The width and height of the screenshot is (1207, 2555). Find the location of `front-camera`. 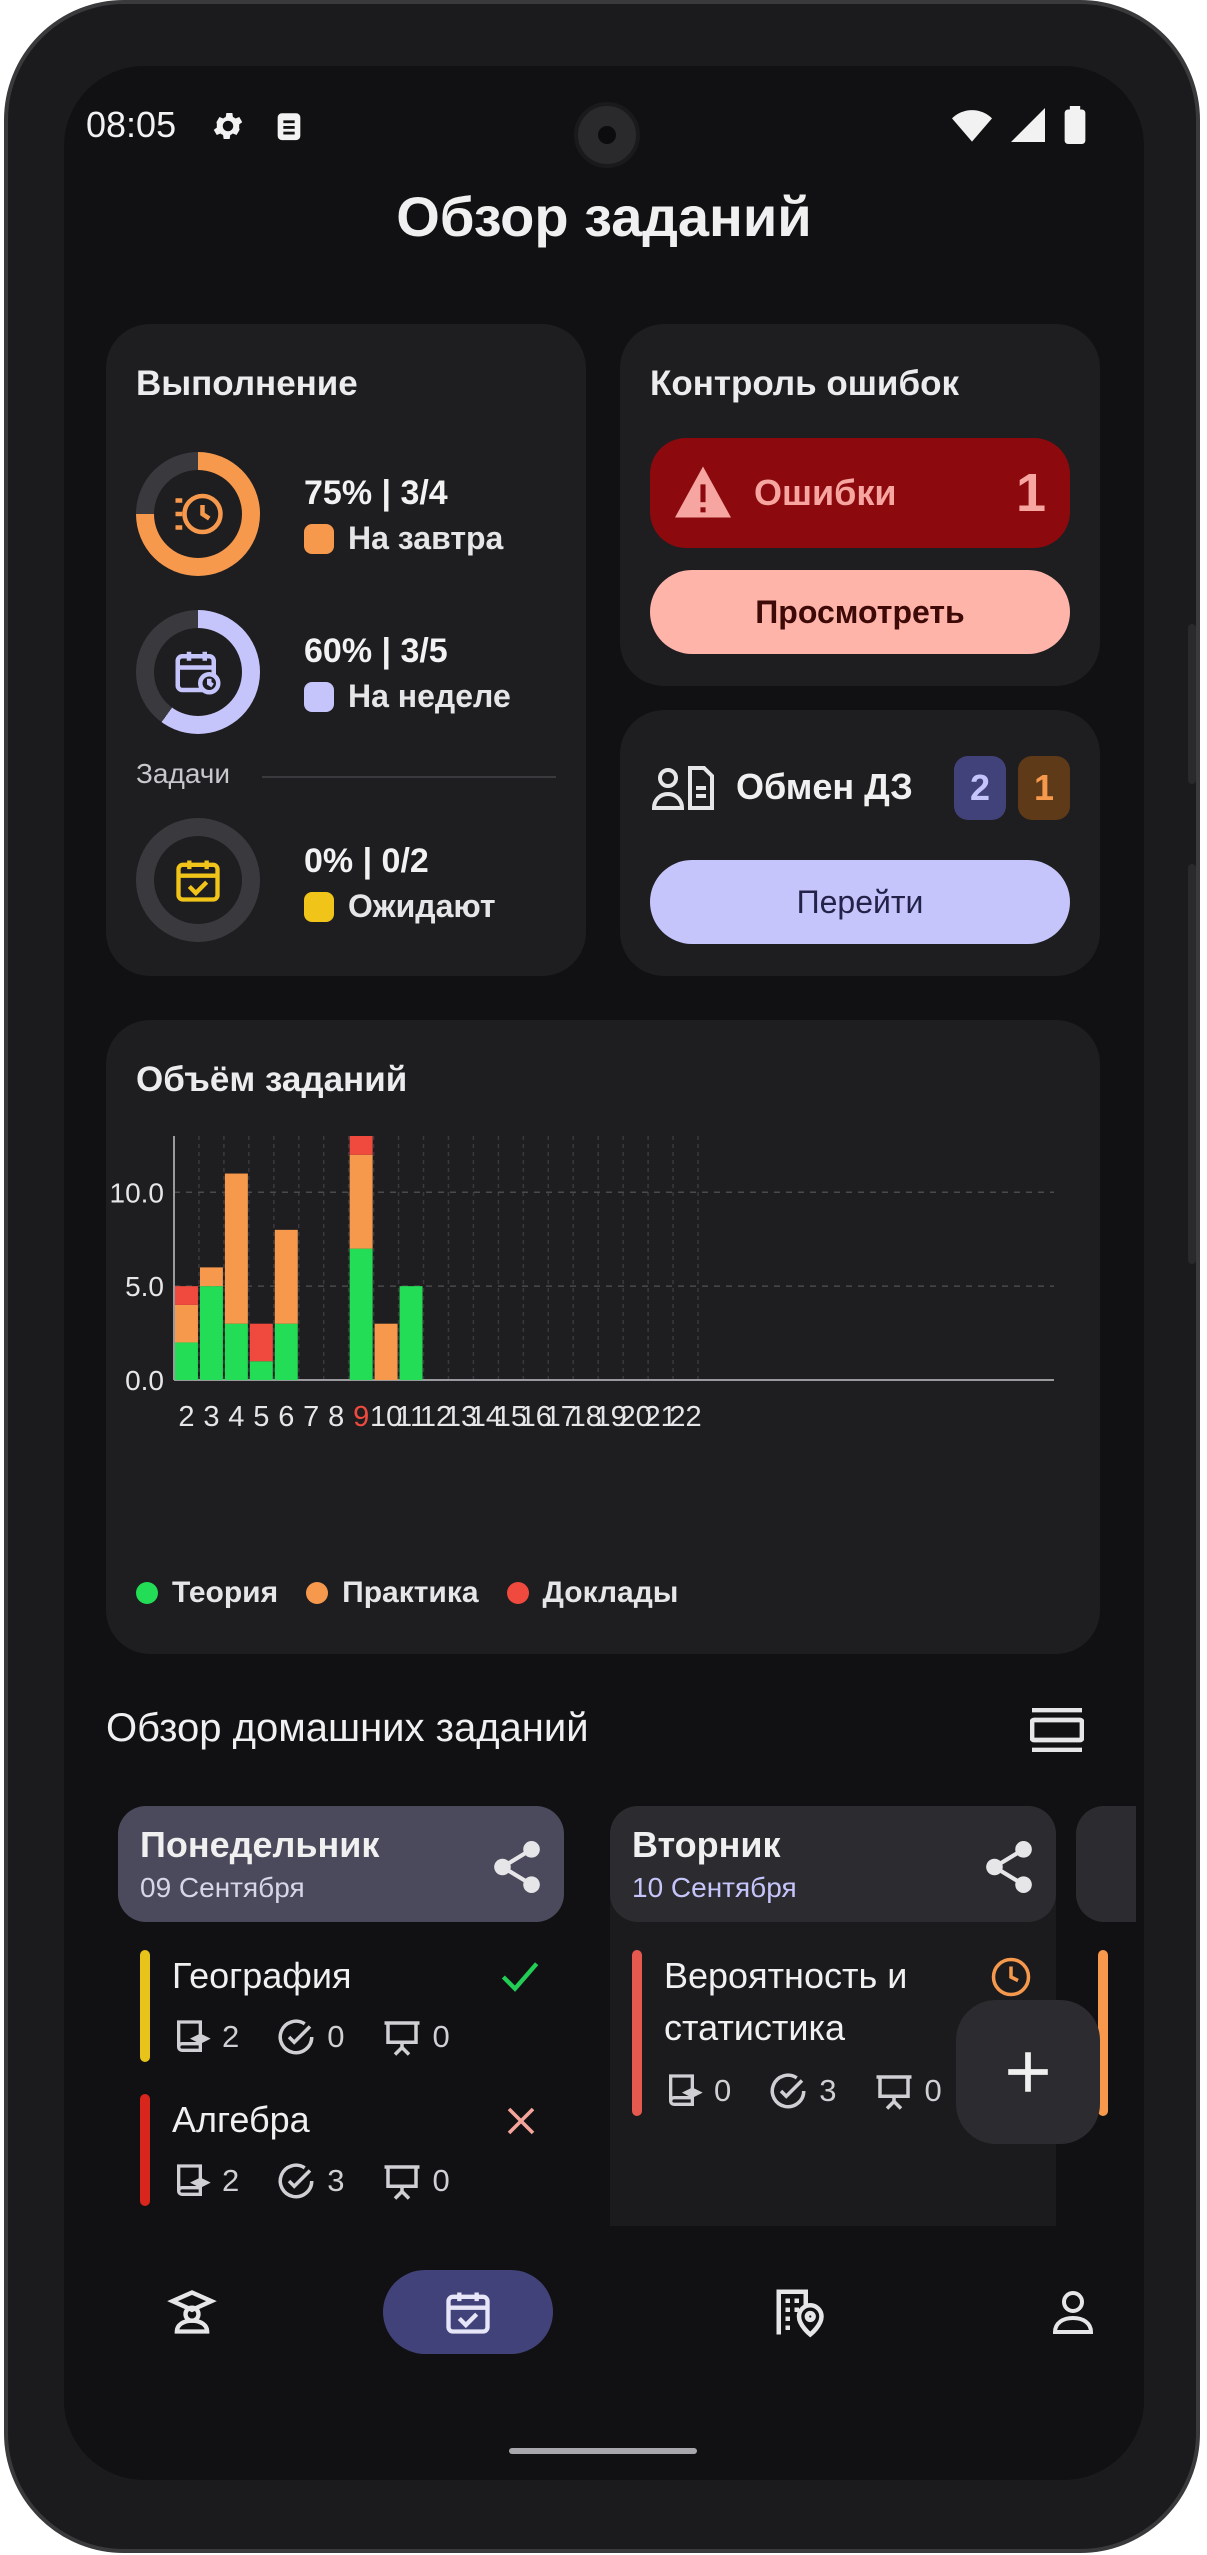

front-camera is located at coordinates (607, 135).